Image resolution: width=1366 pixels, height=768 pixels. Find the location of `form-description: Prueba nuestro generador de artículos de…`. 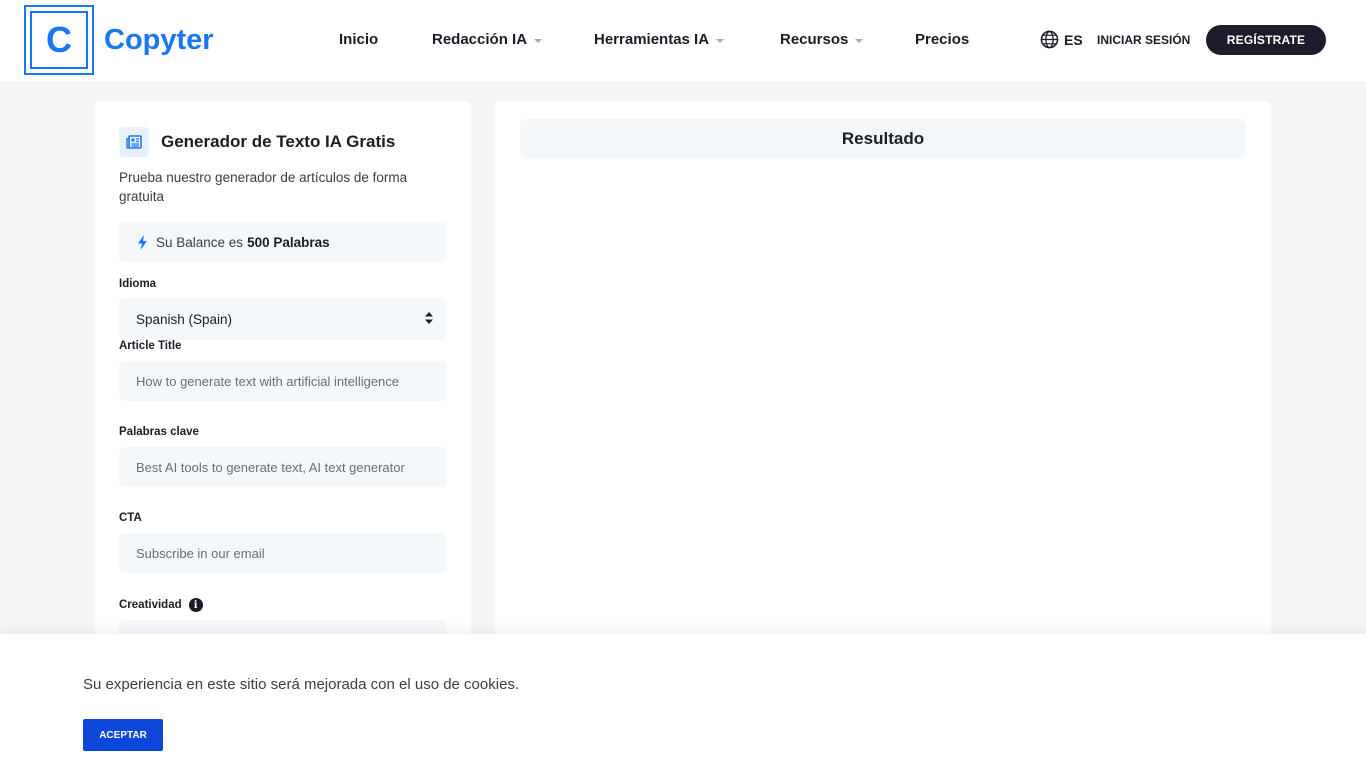

form-description: Prueba nuestro generador de artículos de… is located at coordinates (263, 187).